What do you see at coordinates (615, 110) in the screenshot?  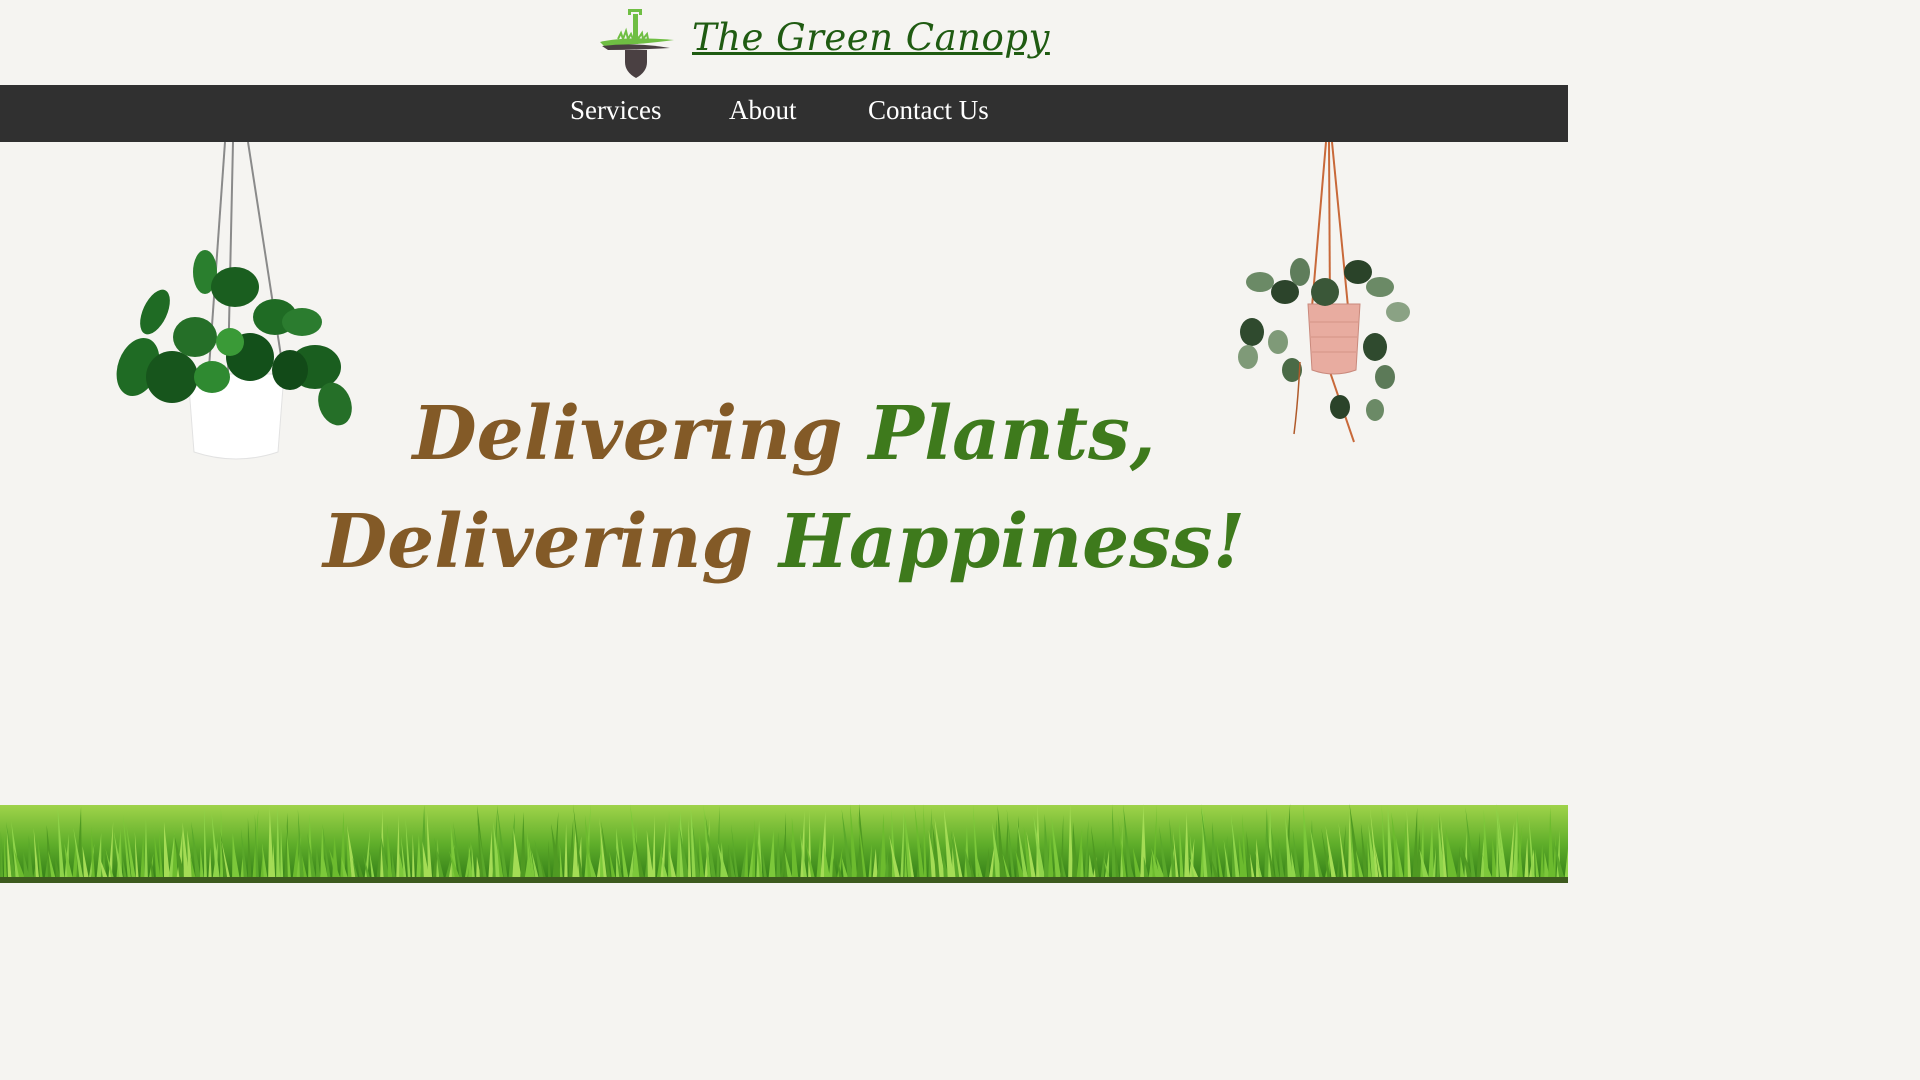 I see `nav-services: Services` at bounding box center [615, 110].